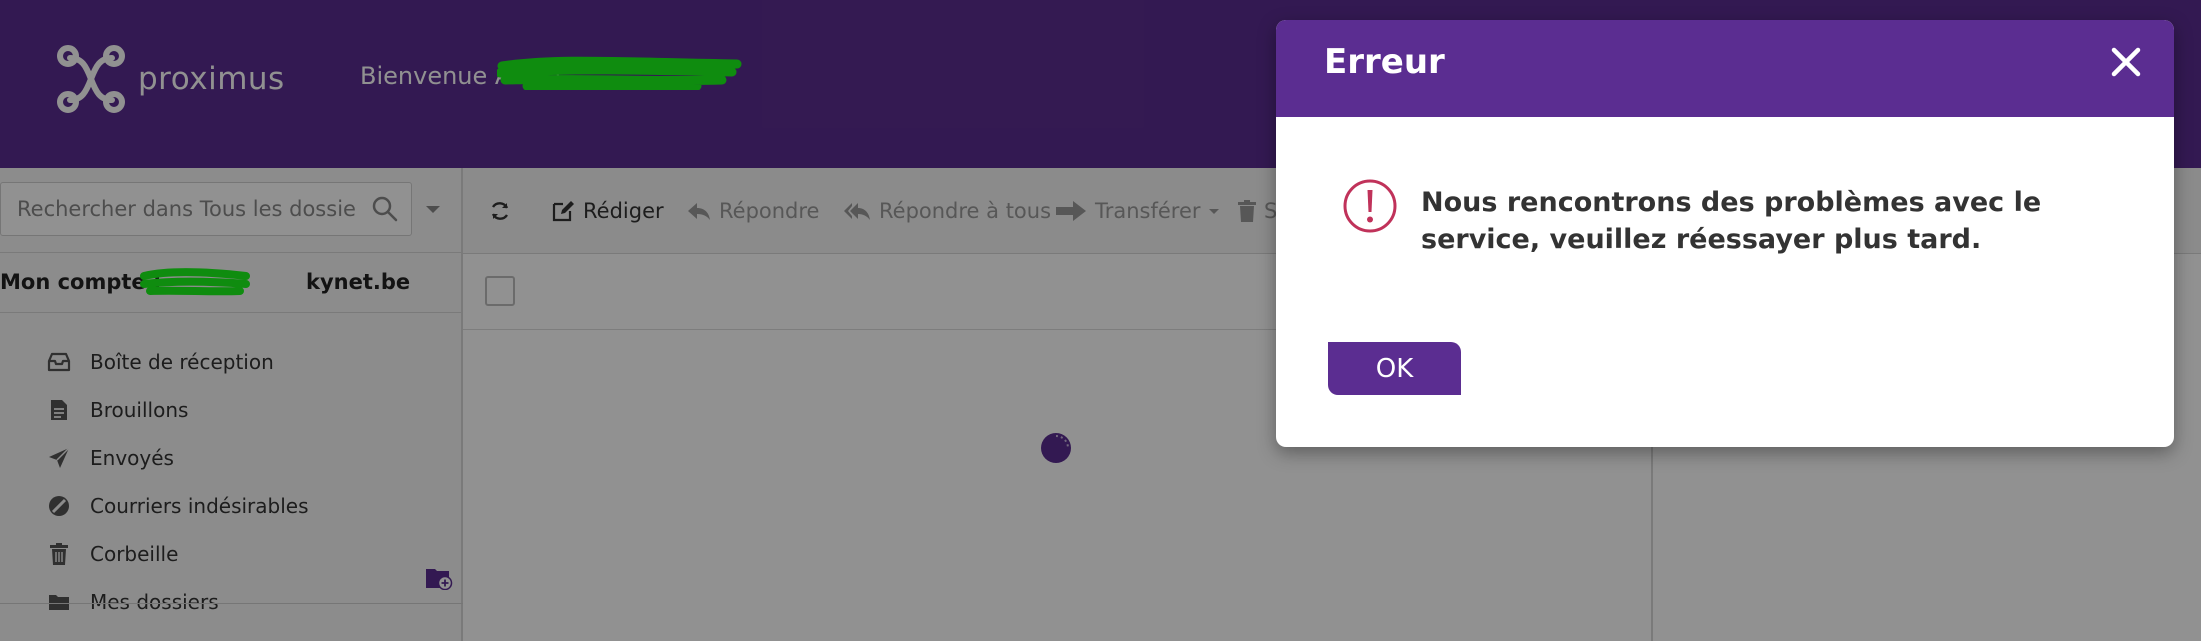 The image size is (2201, 641). What do you see at coordinates (1725, 68) in the screenshot?
I see `dialog-header: Erreur` at bounding box center [1725, 68].